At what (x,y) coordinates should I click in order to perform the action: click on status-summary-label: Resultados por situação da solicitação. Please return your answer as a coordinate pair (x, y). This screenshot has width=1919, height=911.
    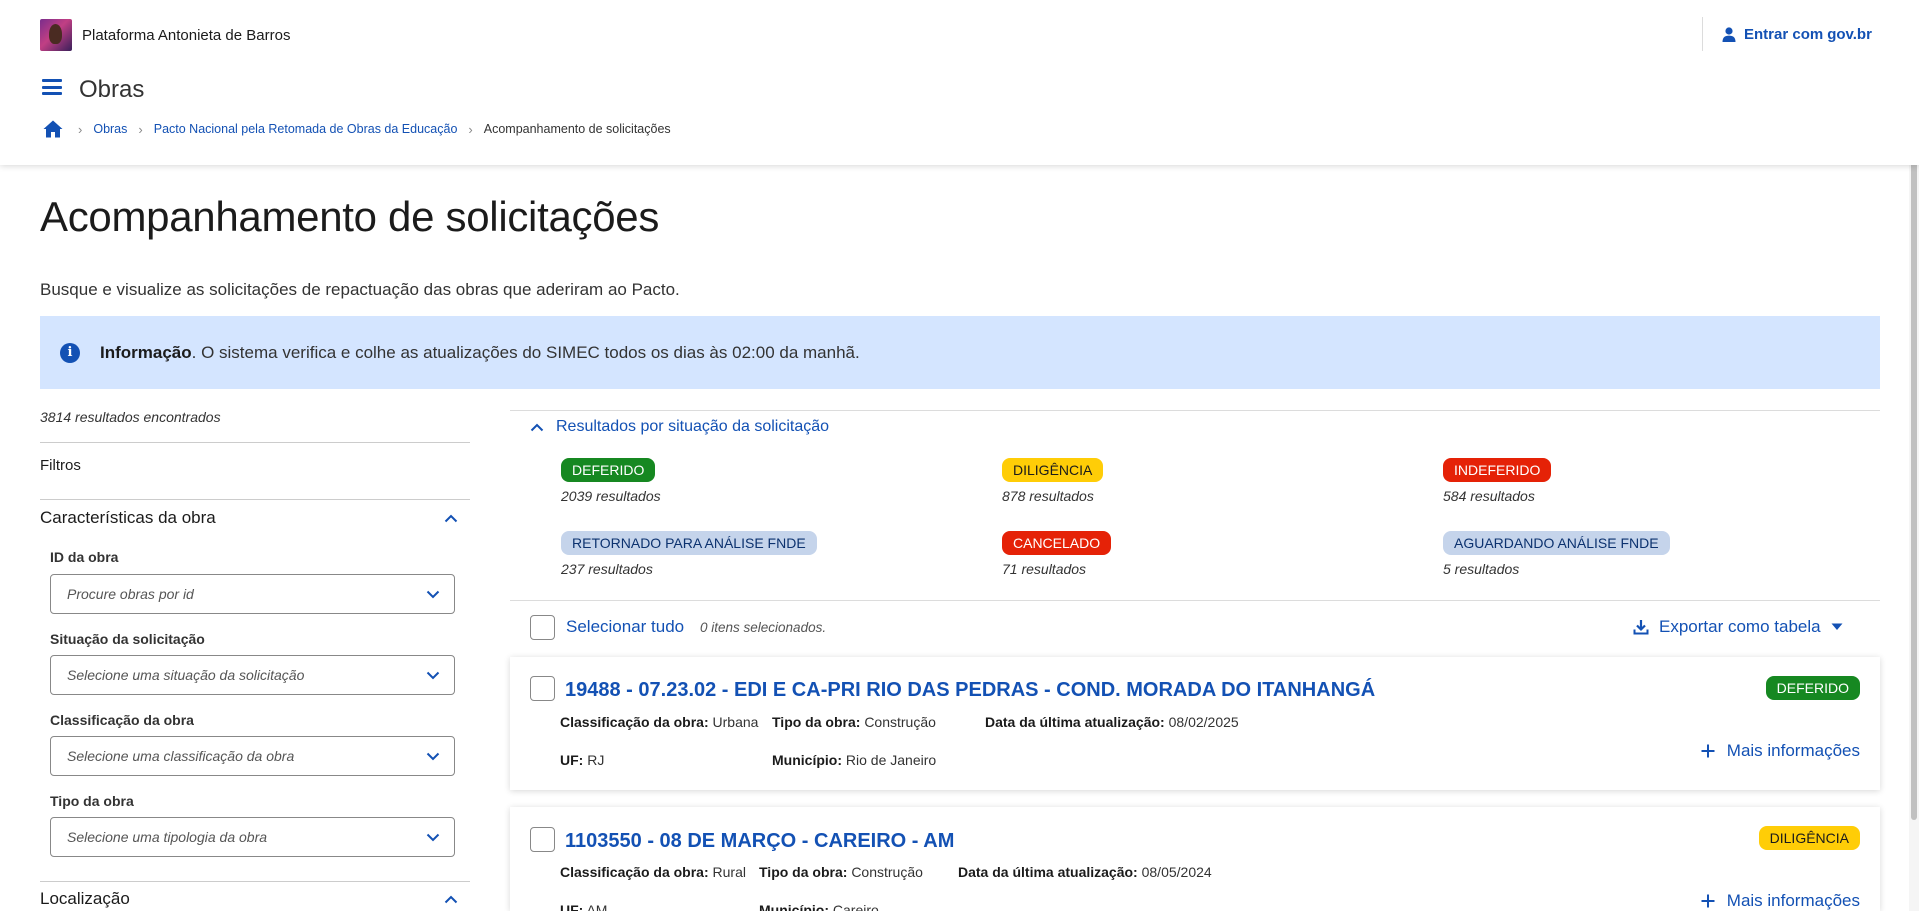
    Looking at the image, I should click on (693, 426).